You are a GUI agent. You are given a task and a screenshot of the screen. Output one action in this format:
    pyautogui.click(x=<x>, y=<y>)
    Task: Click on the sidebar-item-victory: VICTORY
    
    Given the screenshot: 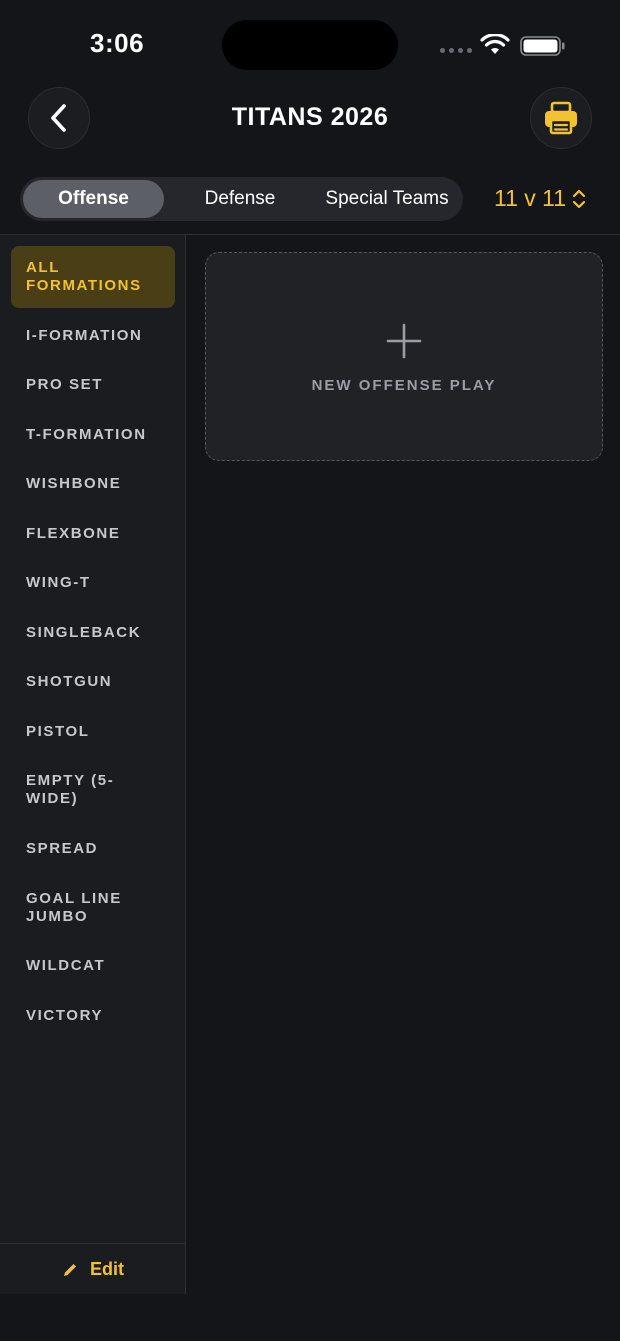 What is the action you would take?
    pyautogui.click(x=93, y=1016)
    